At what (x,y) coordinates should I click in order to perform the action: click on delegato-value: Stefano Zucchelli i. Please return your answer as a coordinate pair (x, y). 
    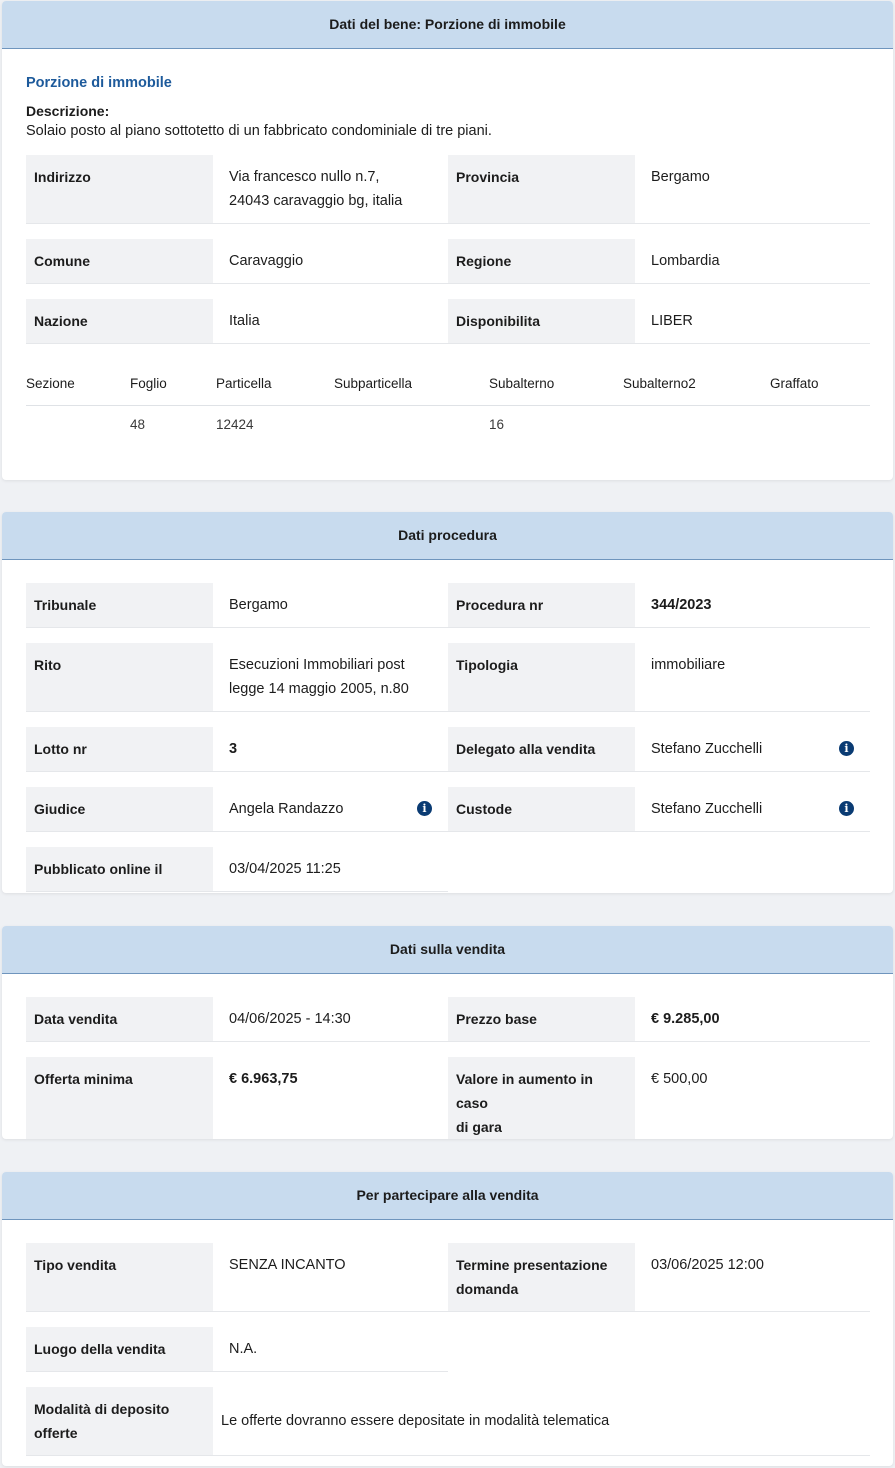
    Looking at the image, I should click on (752, 749).